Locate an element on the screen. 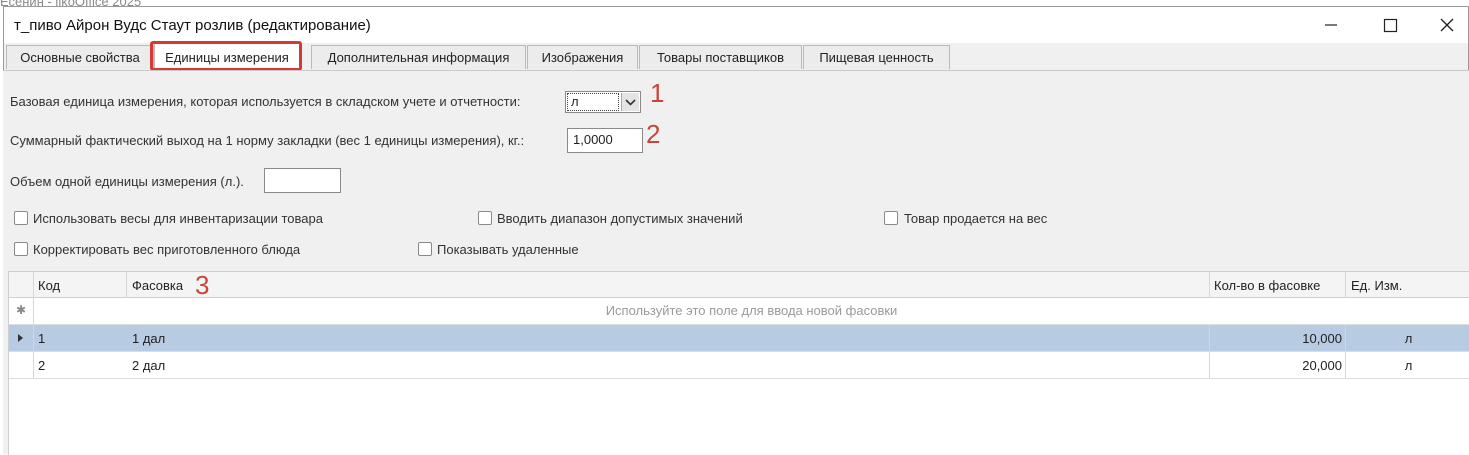 The image size is (1469, 455). header-packing: Фасовка is located at coordinates (157, 285).